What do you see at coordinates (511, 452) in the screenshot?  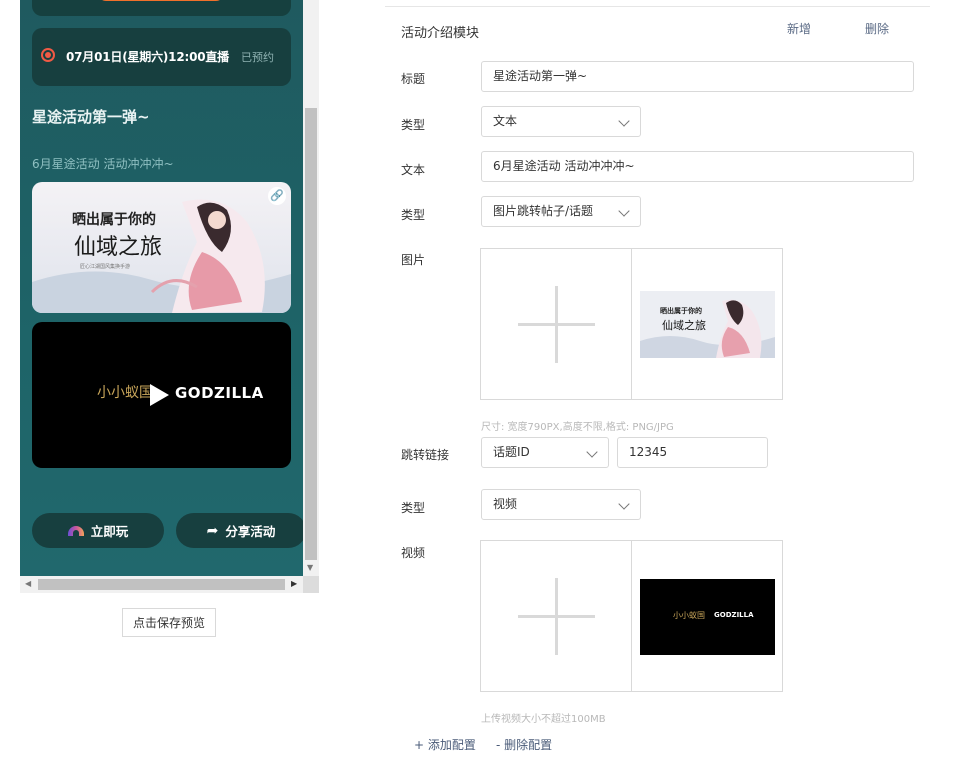 I see `jump-type-value: 话题ID` at bounding box center [511, 452].